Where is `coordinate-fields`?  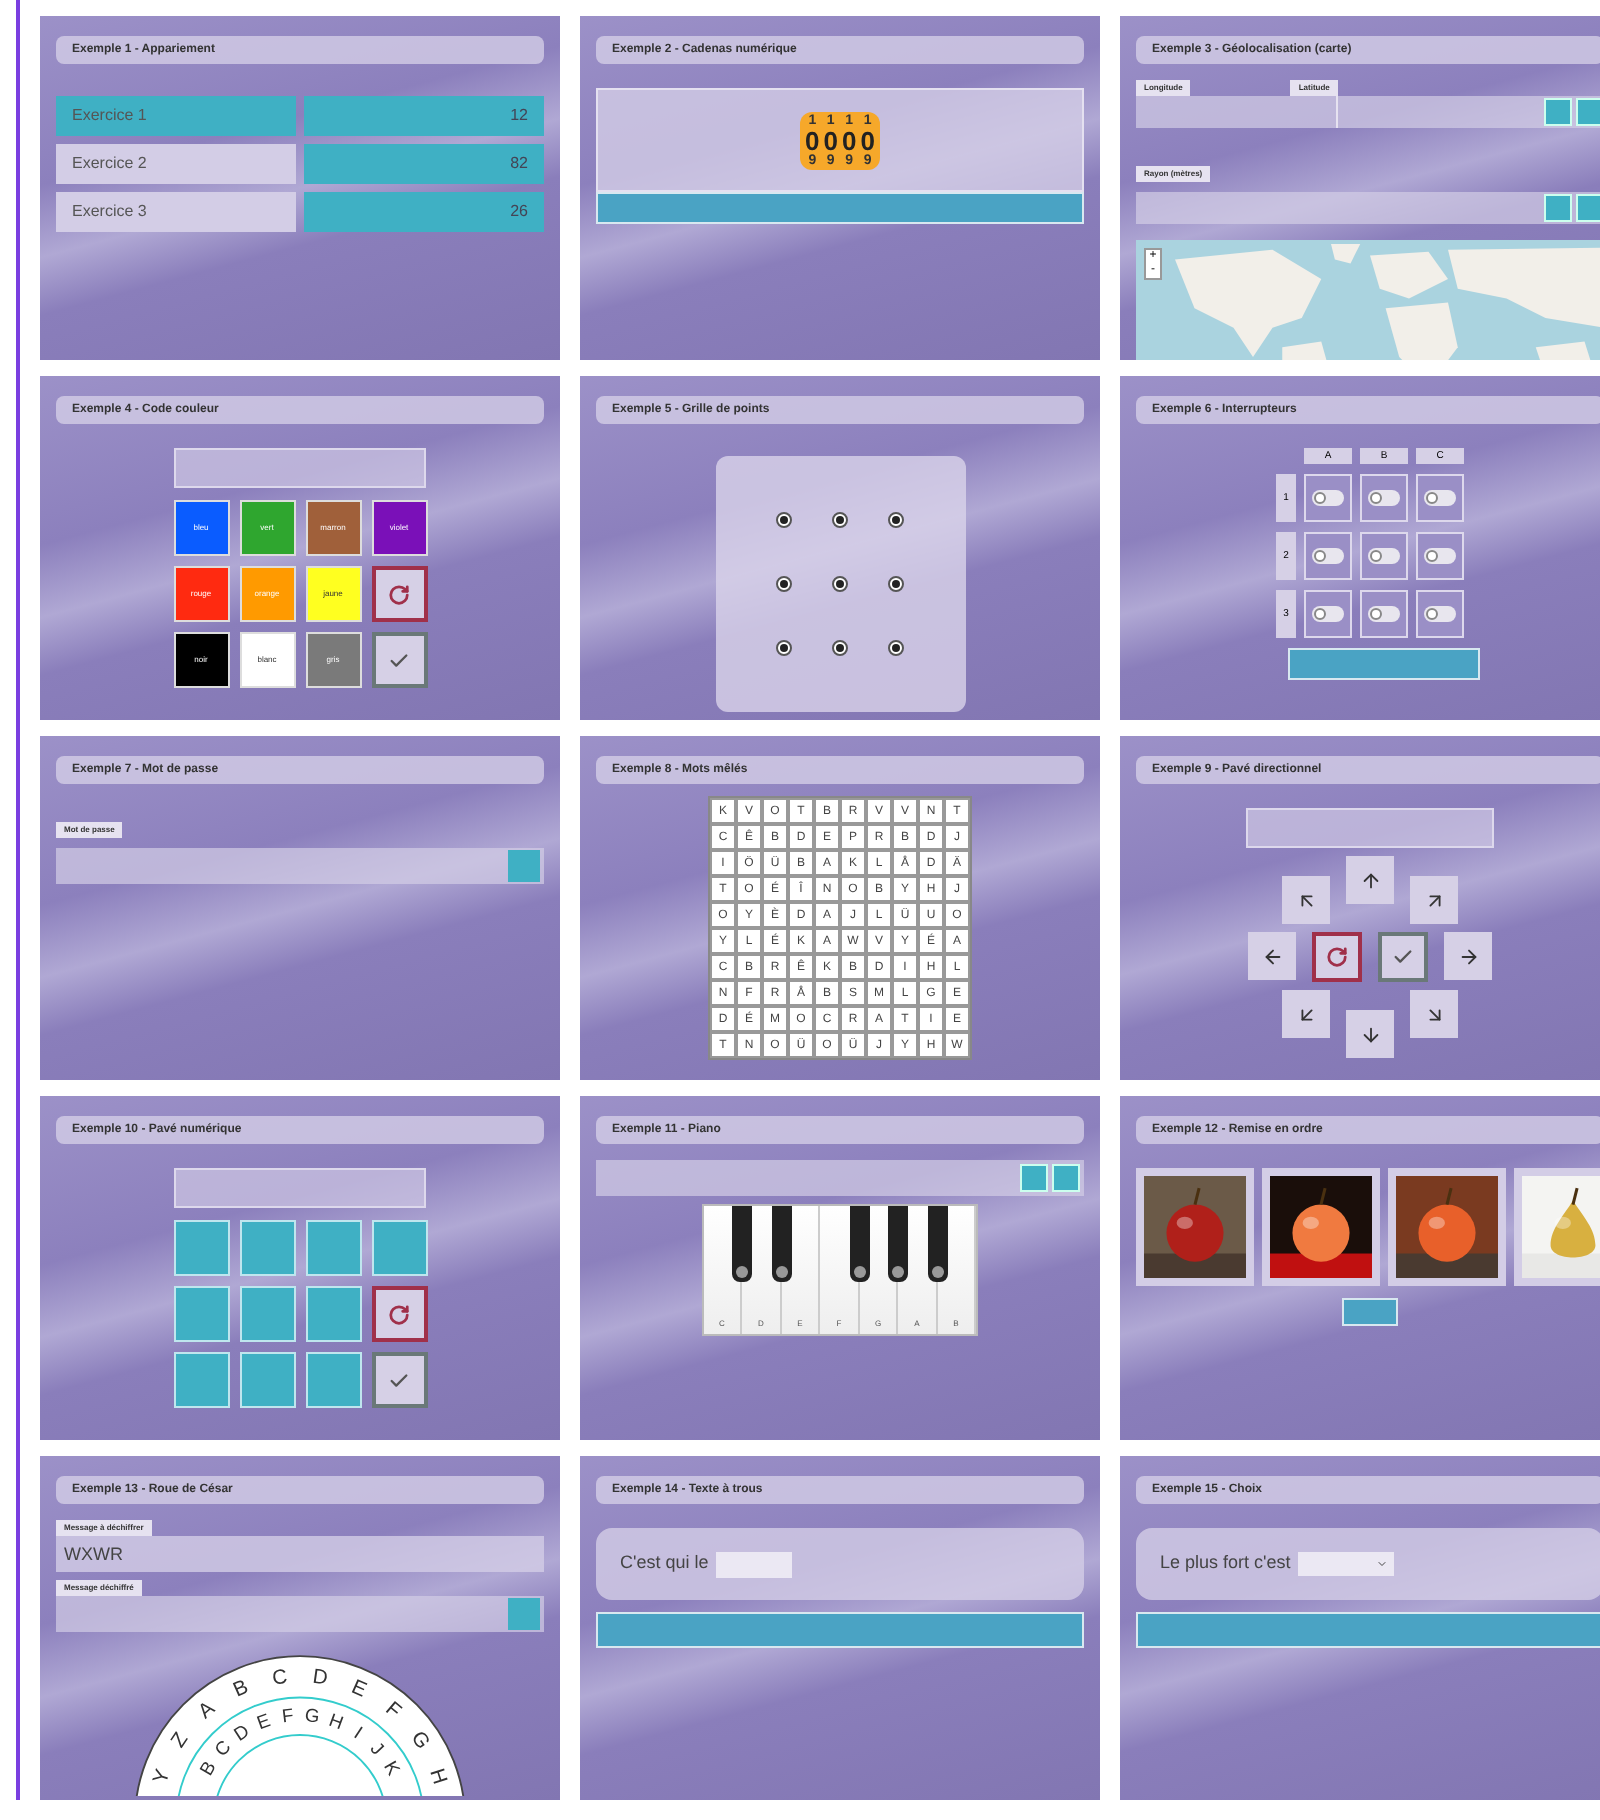 coordinate-fields is located at coordinates (1368, 112).